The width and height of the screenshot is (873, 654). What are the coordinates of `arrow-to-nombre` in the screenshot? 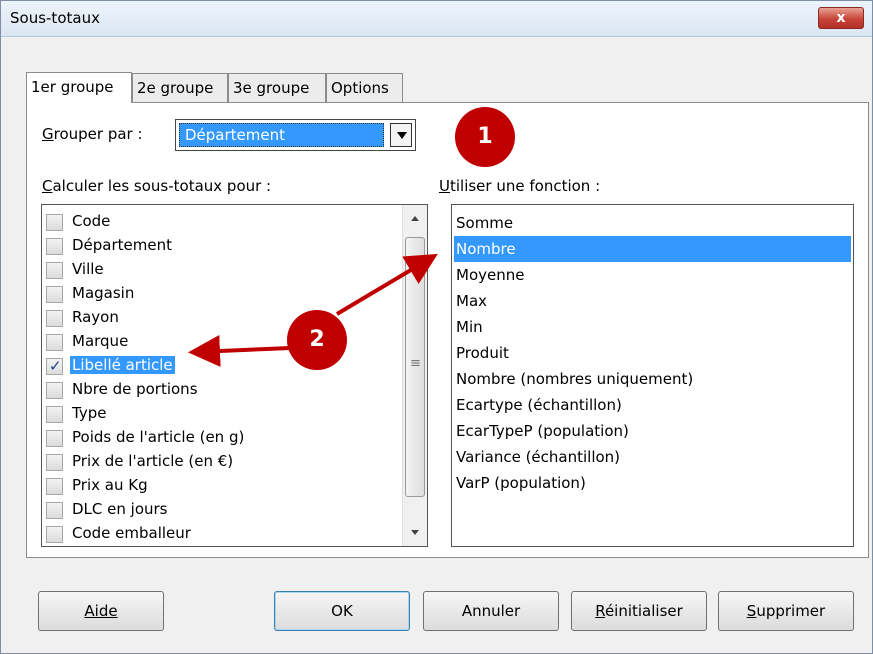 It's located at (386, 284).